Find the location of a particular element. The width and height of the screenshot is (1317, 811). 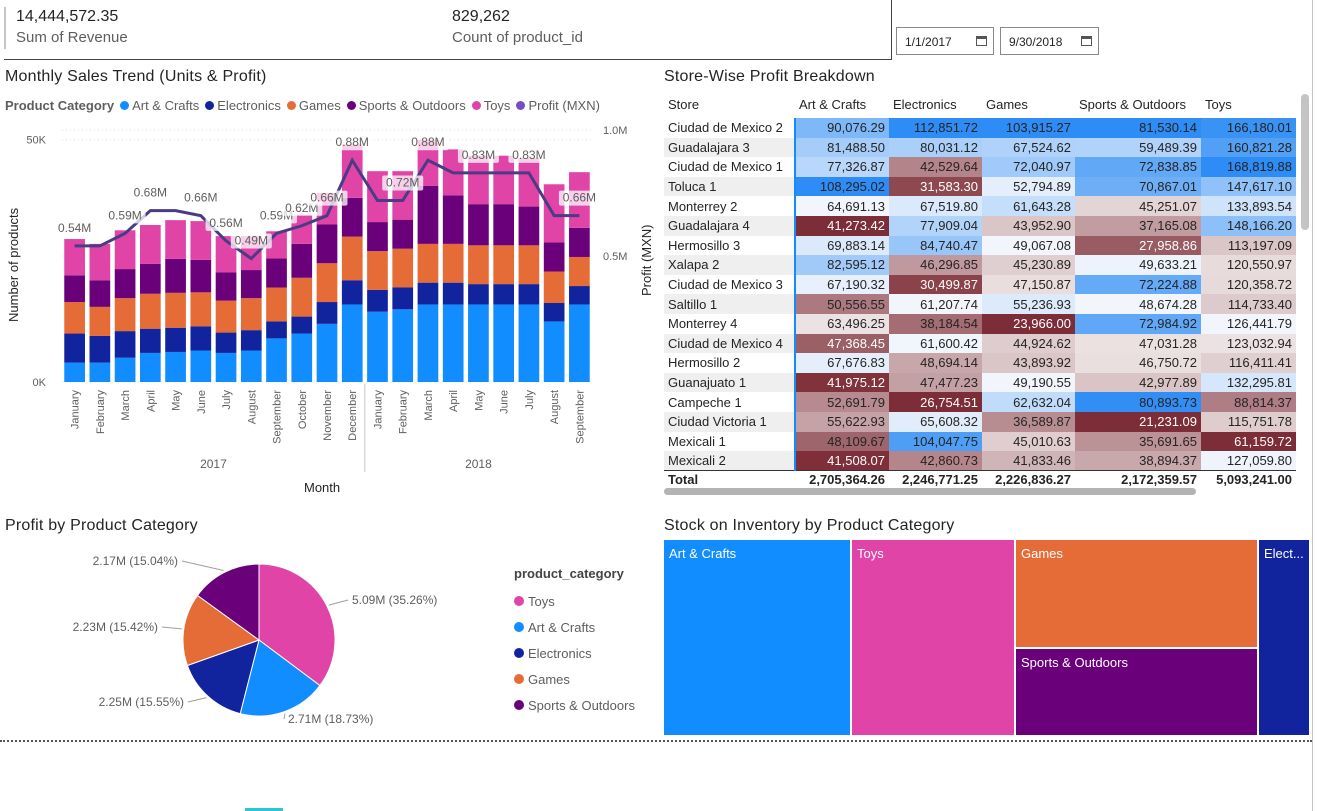

pie-legend-item-electronics: Electronics is located at coordinates (574, 653).